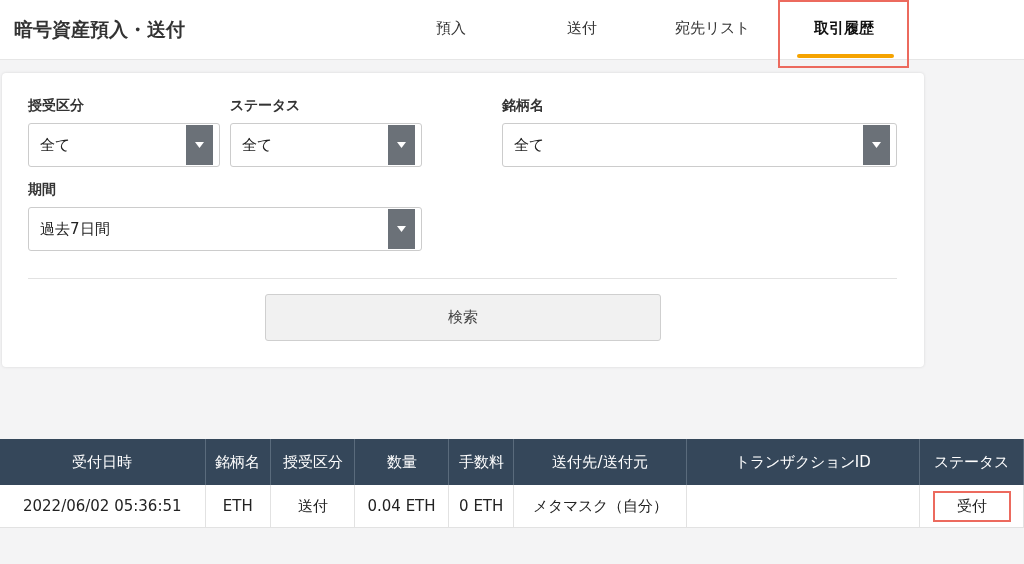 The image size is (1024, 564). I want to click on table-cell: 0.04 ETH, so click(401, 506).